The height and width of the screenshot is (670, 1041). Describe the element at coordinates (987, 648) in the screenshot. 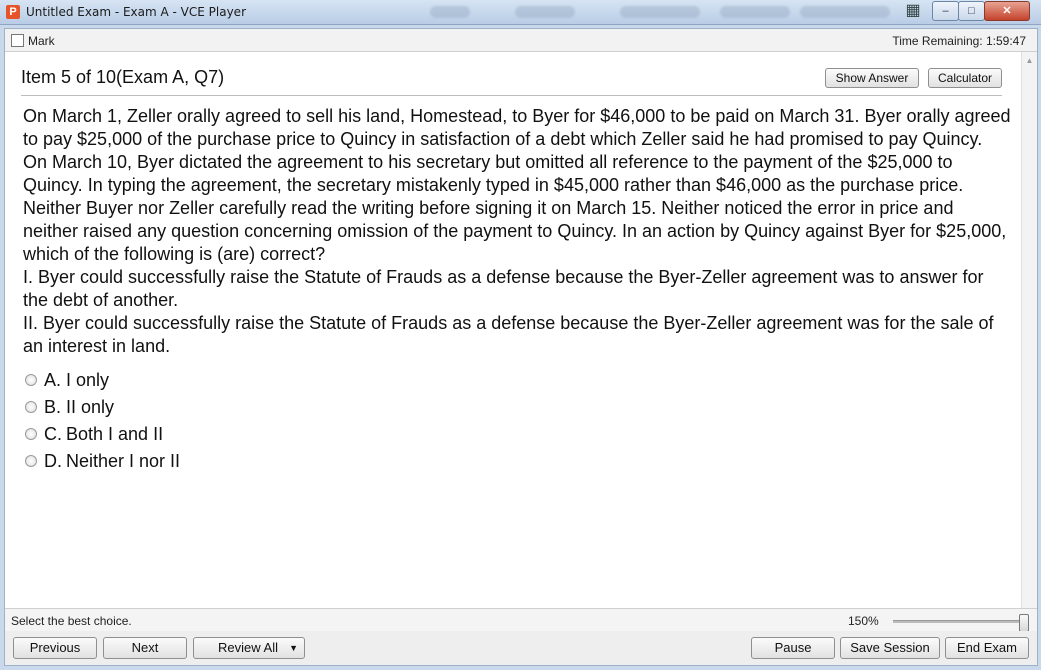

I see `end-exam-button: End Exam` at that location.